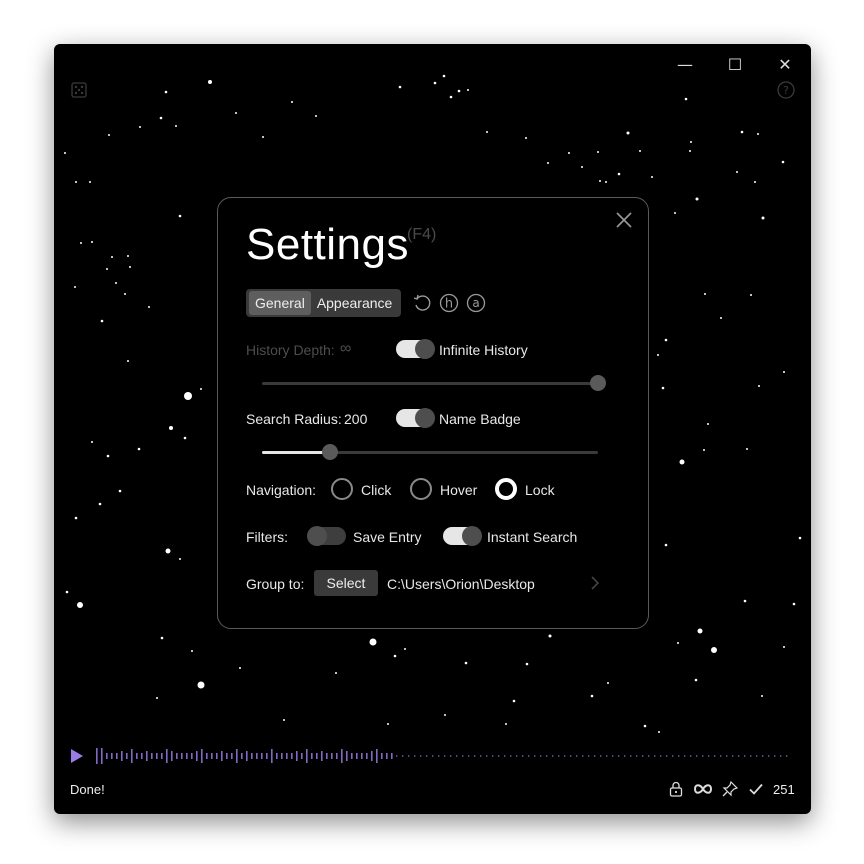  I want to click on select-folder-button: Select, so click(346, 583).